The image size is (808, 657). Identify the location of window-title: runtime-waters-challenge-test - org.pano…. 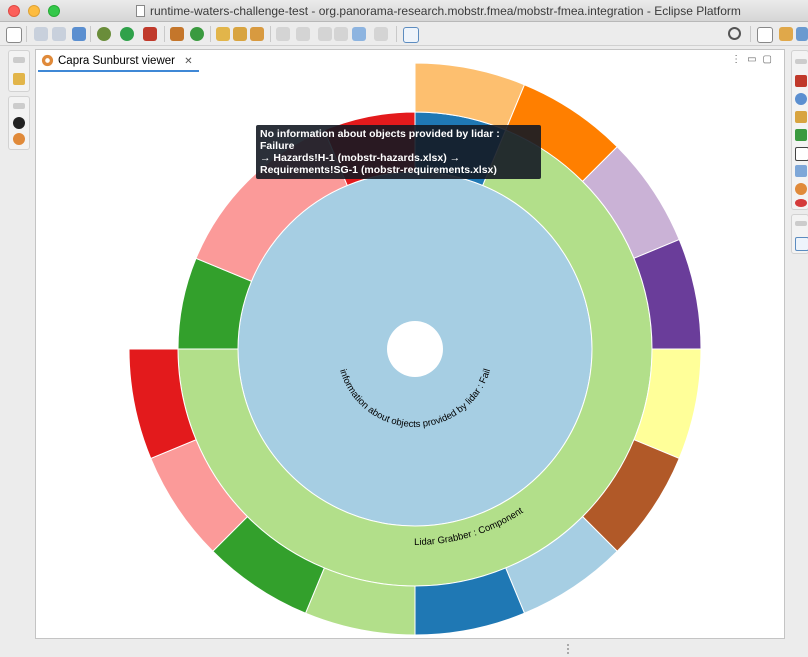
(445, 11).